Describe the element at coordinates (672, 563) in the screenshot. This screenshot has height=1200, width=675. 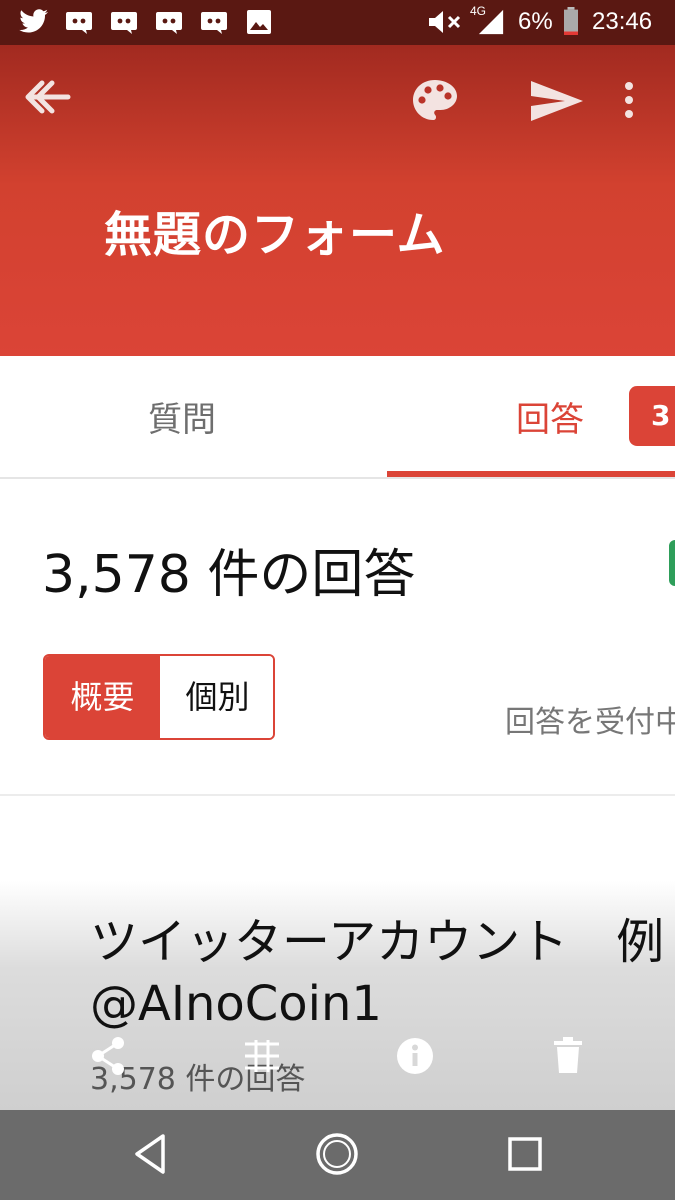
I see `sheets-link-button` at that location.